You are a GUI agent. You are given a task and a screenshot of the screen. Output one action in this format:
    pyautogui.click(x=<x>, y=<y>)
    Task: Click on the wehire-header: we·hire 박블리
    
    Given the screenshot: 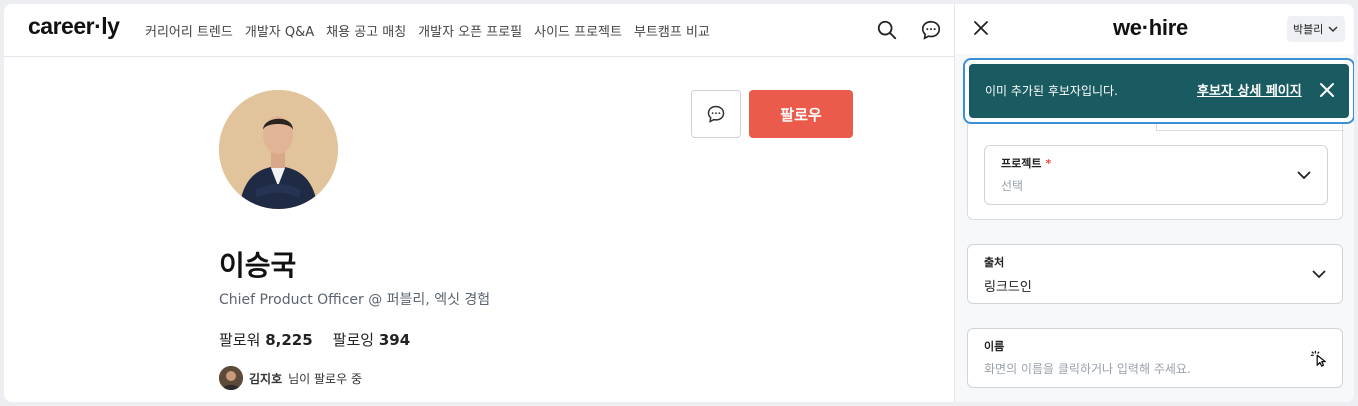 What is the action you would take?
    pyautogui.click(x=1154, y=29)
    